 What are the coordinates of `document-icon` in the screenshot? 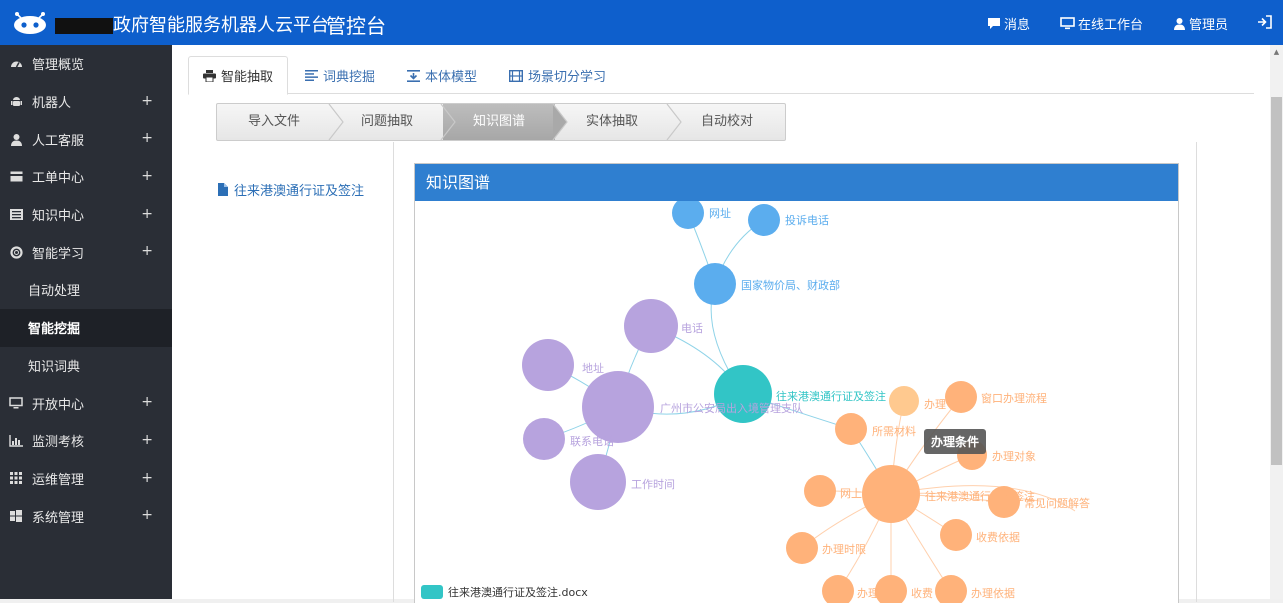 It's located at (223, 189).